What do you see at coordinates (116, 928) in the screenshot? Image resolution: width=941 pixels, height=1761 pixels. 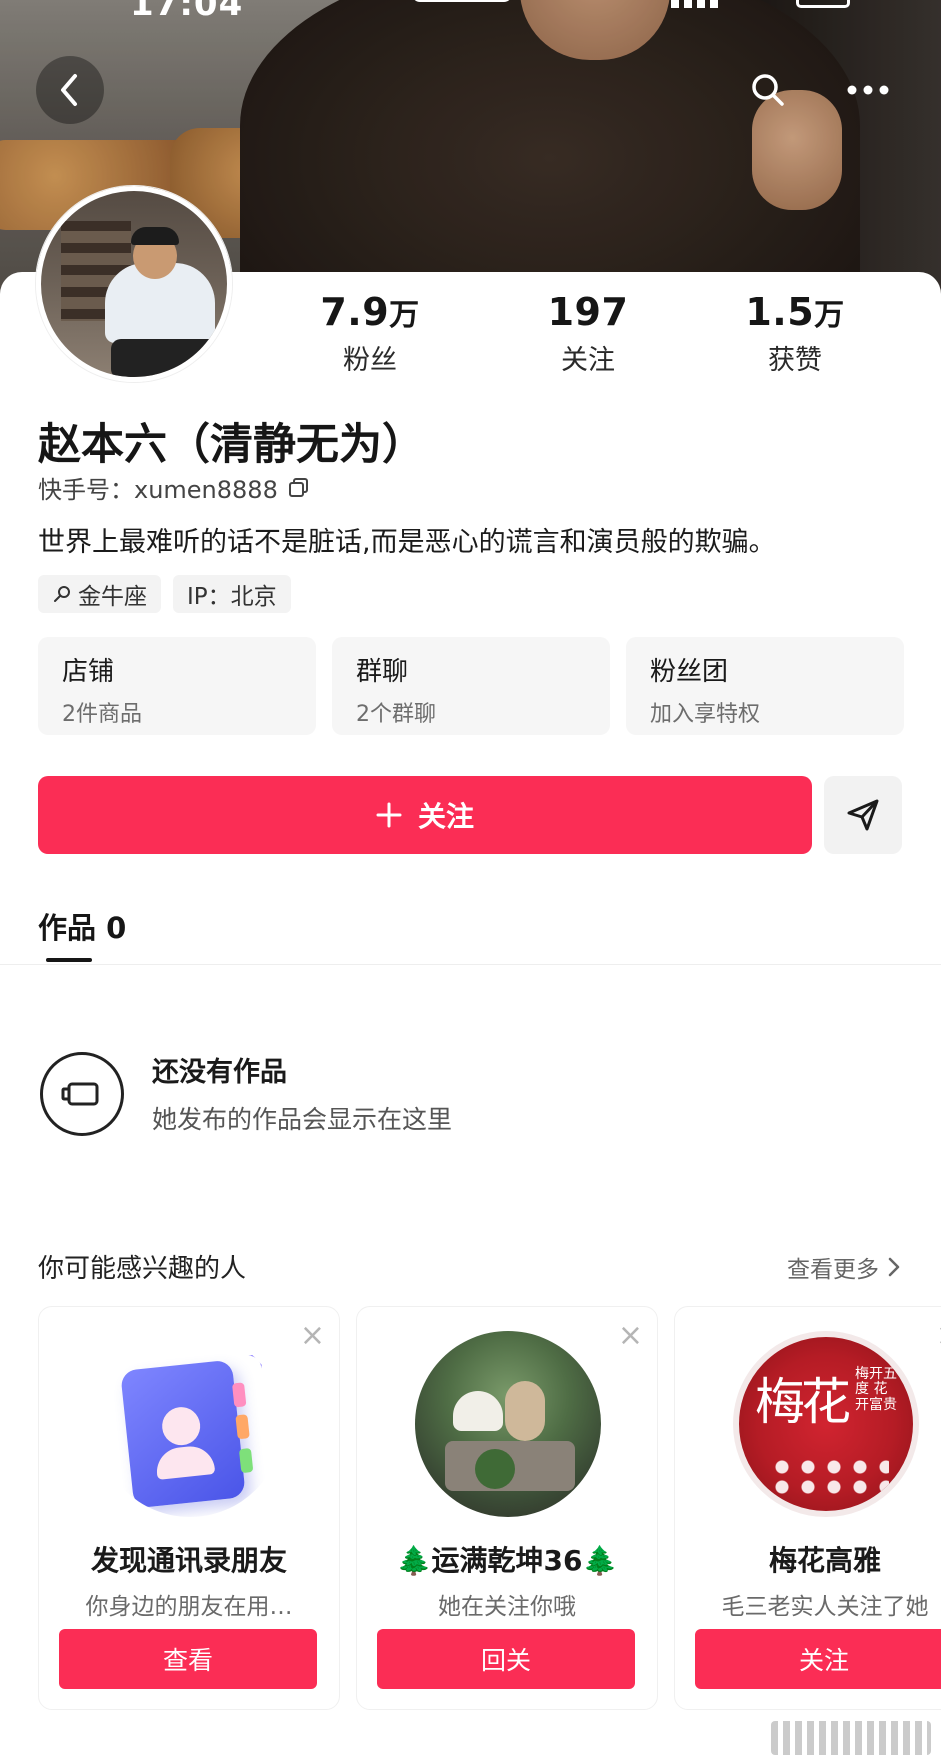 I see `tab-works-count: 0` at bounding box center [116, 928].